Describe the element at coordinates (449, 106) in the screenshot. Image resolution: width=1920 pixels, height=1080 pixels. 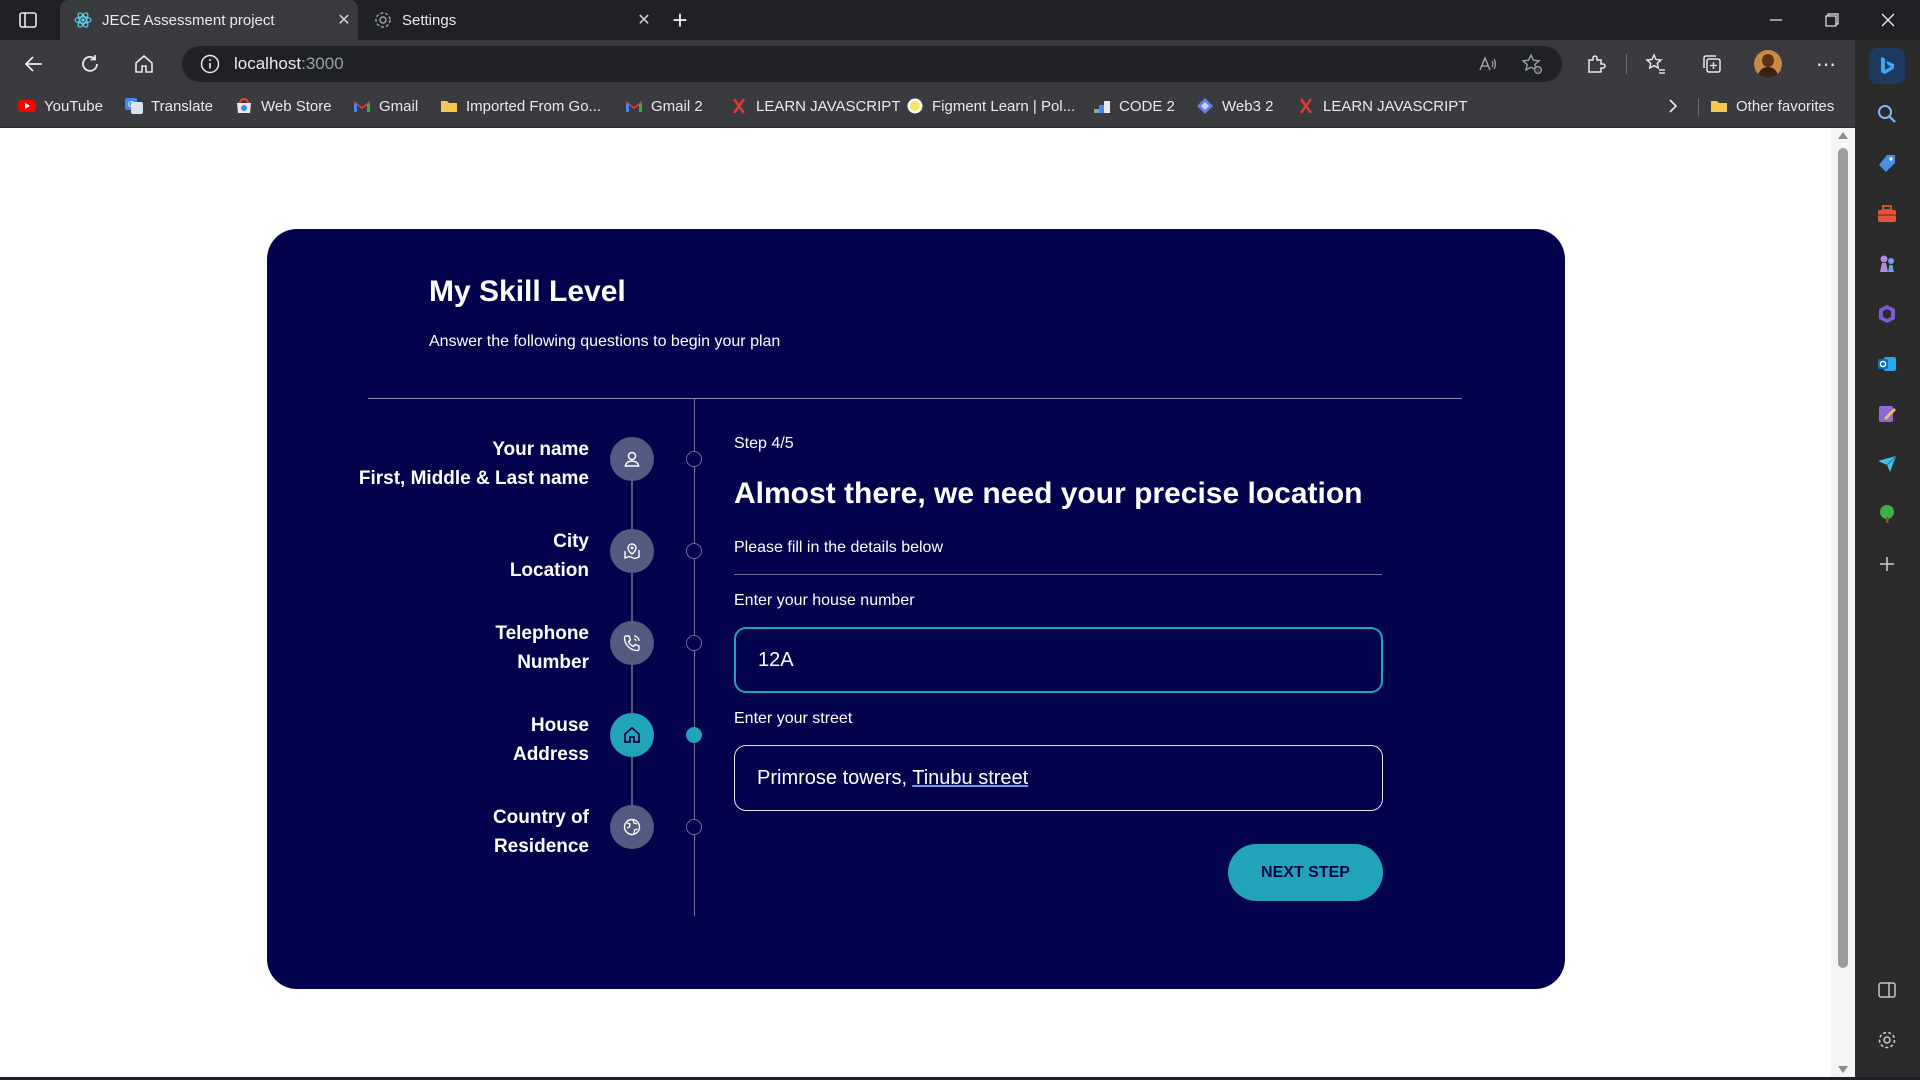
I see `folder-icon` at that location.